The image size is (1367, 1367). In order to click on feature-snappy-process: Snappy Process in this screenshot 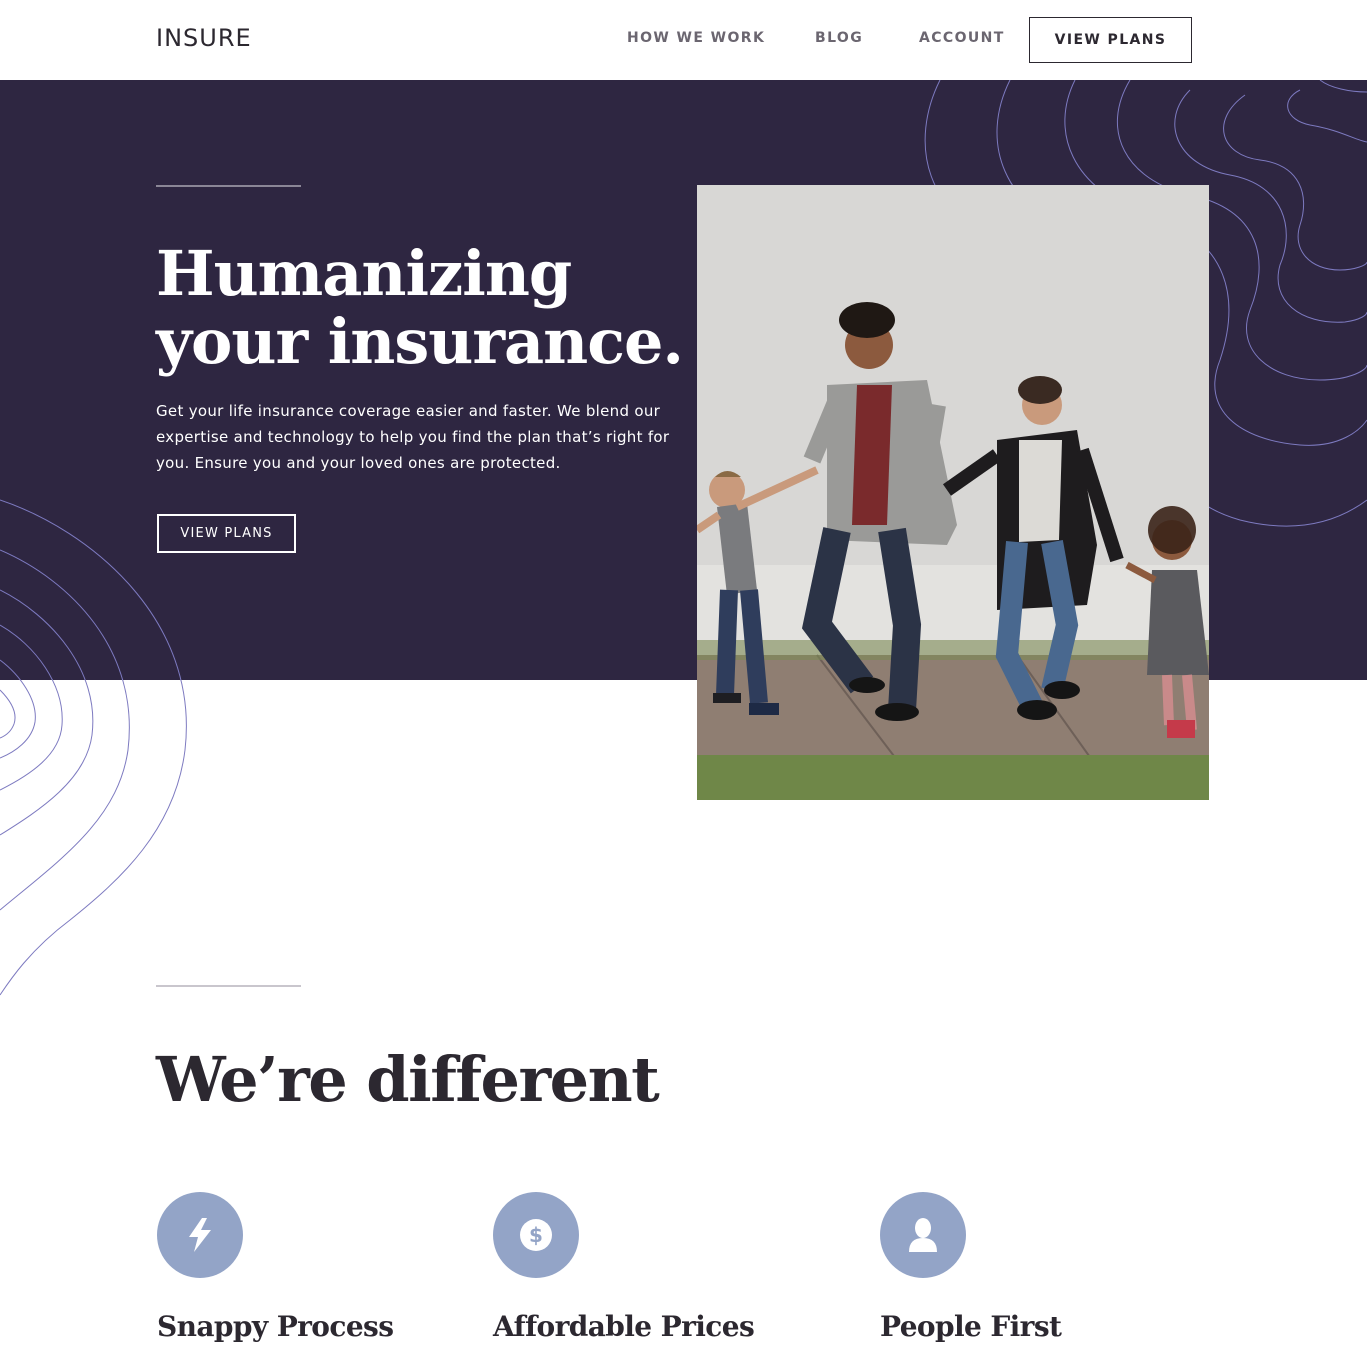, I will do `click(275, 1267)`.